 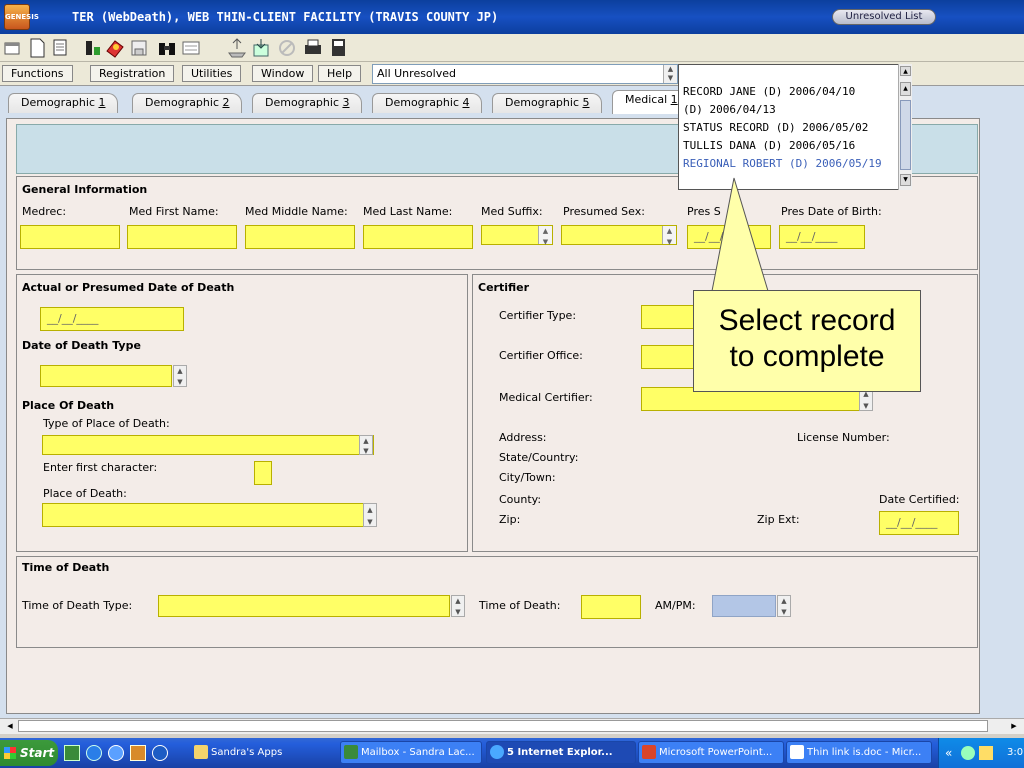 What do you see at coordinates (37, 73) in the screenshot?
I see `menu-functions: Functions` at bounding box center [37, 73].